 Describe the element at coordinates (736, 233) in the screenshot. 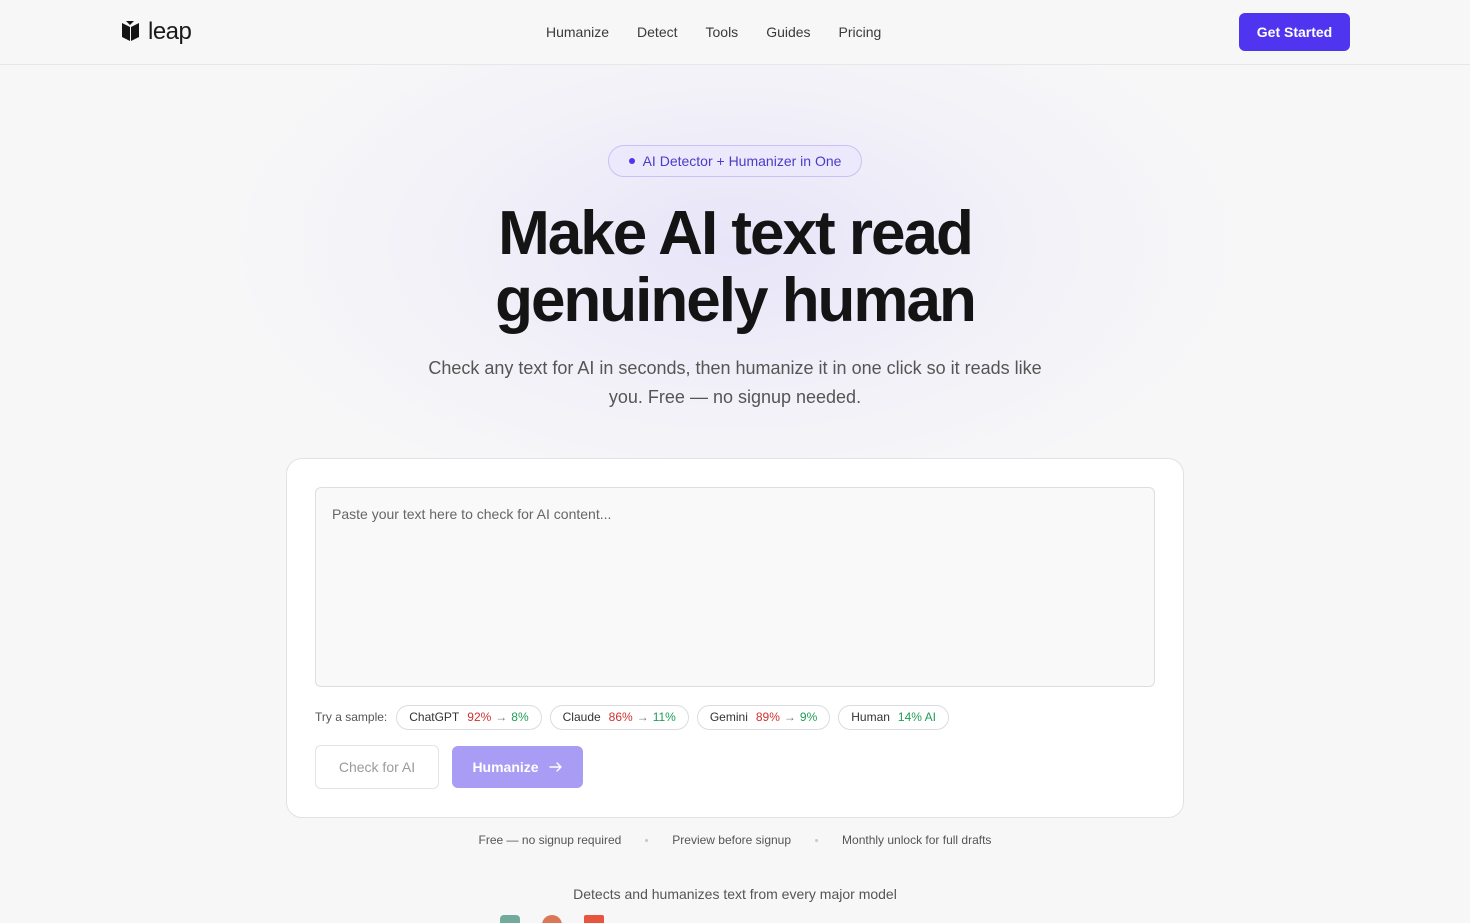

I see `hero-title-line-1: Make AI text read` at that location.